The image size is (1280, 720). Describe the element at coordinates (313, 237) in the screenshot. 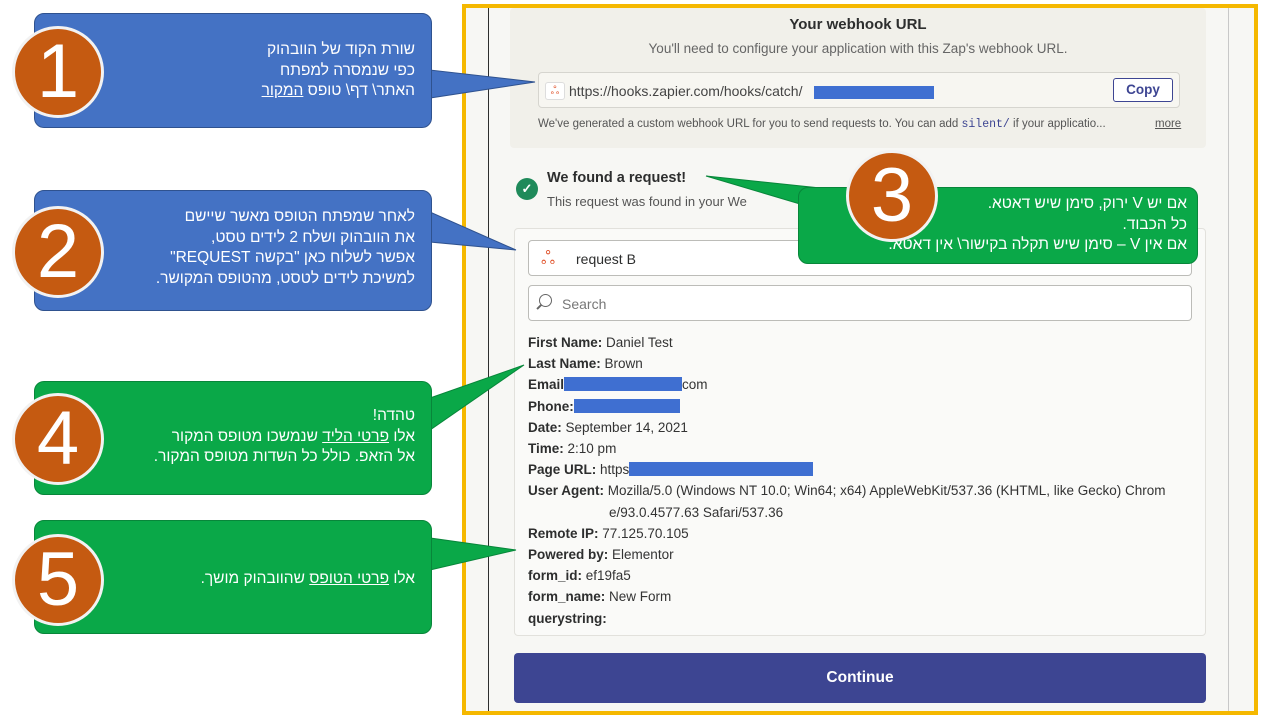

I see `callout-2-line: את הוובהוק ושלח 2 לידים טסט,` at that location.